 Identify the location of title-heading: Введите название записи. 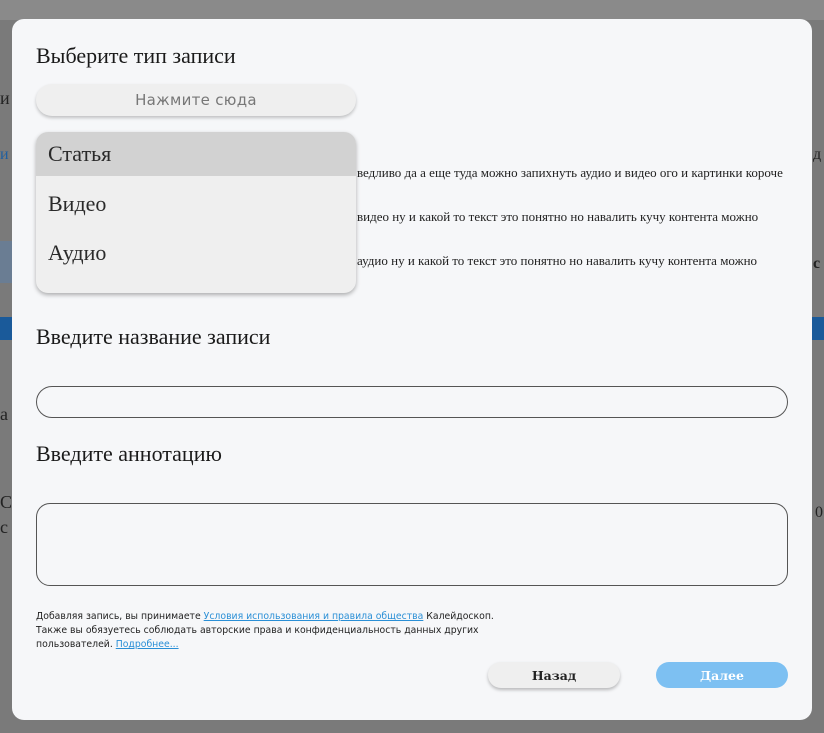
(153, 336).